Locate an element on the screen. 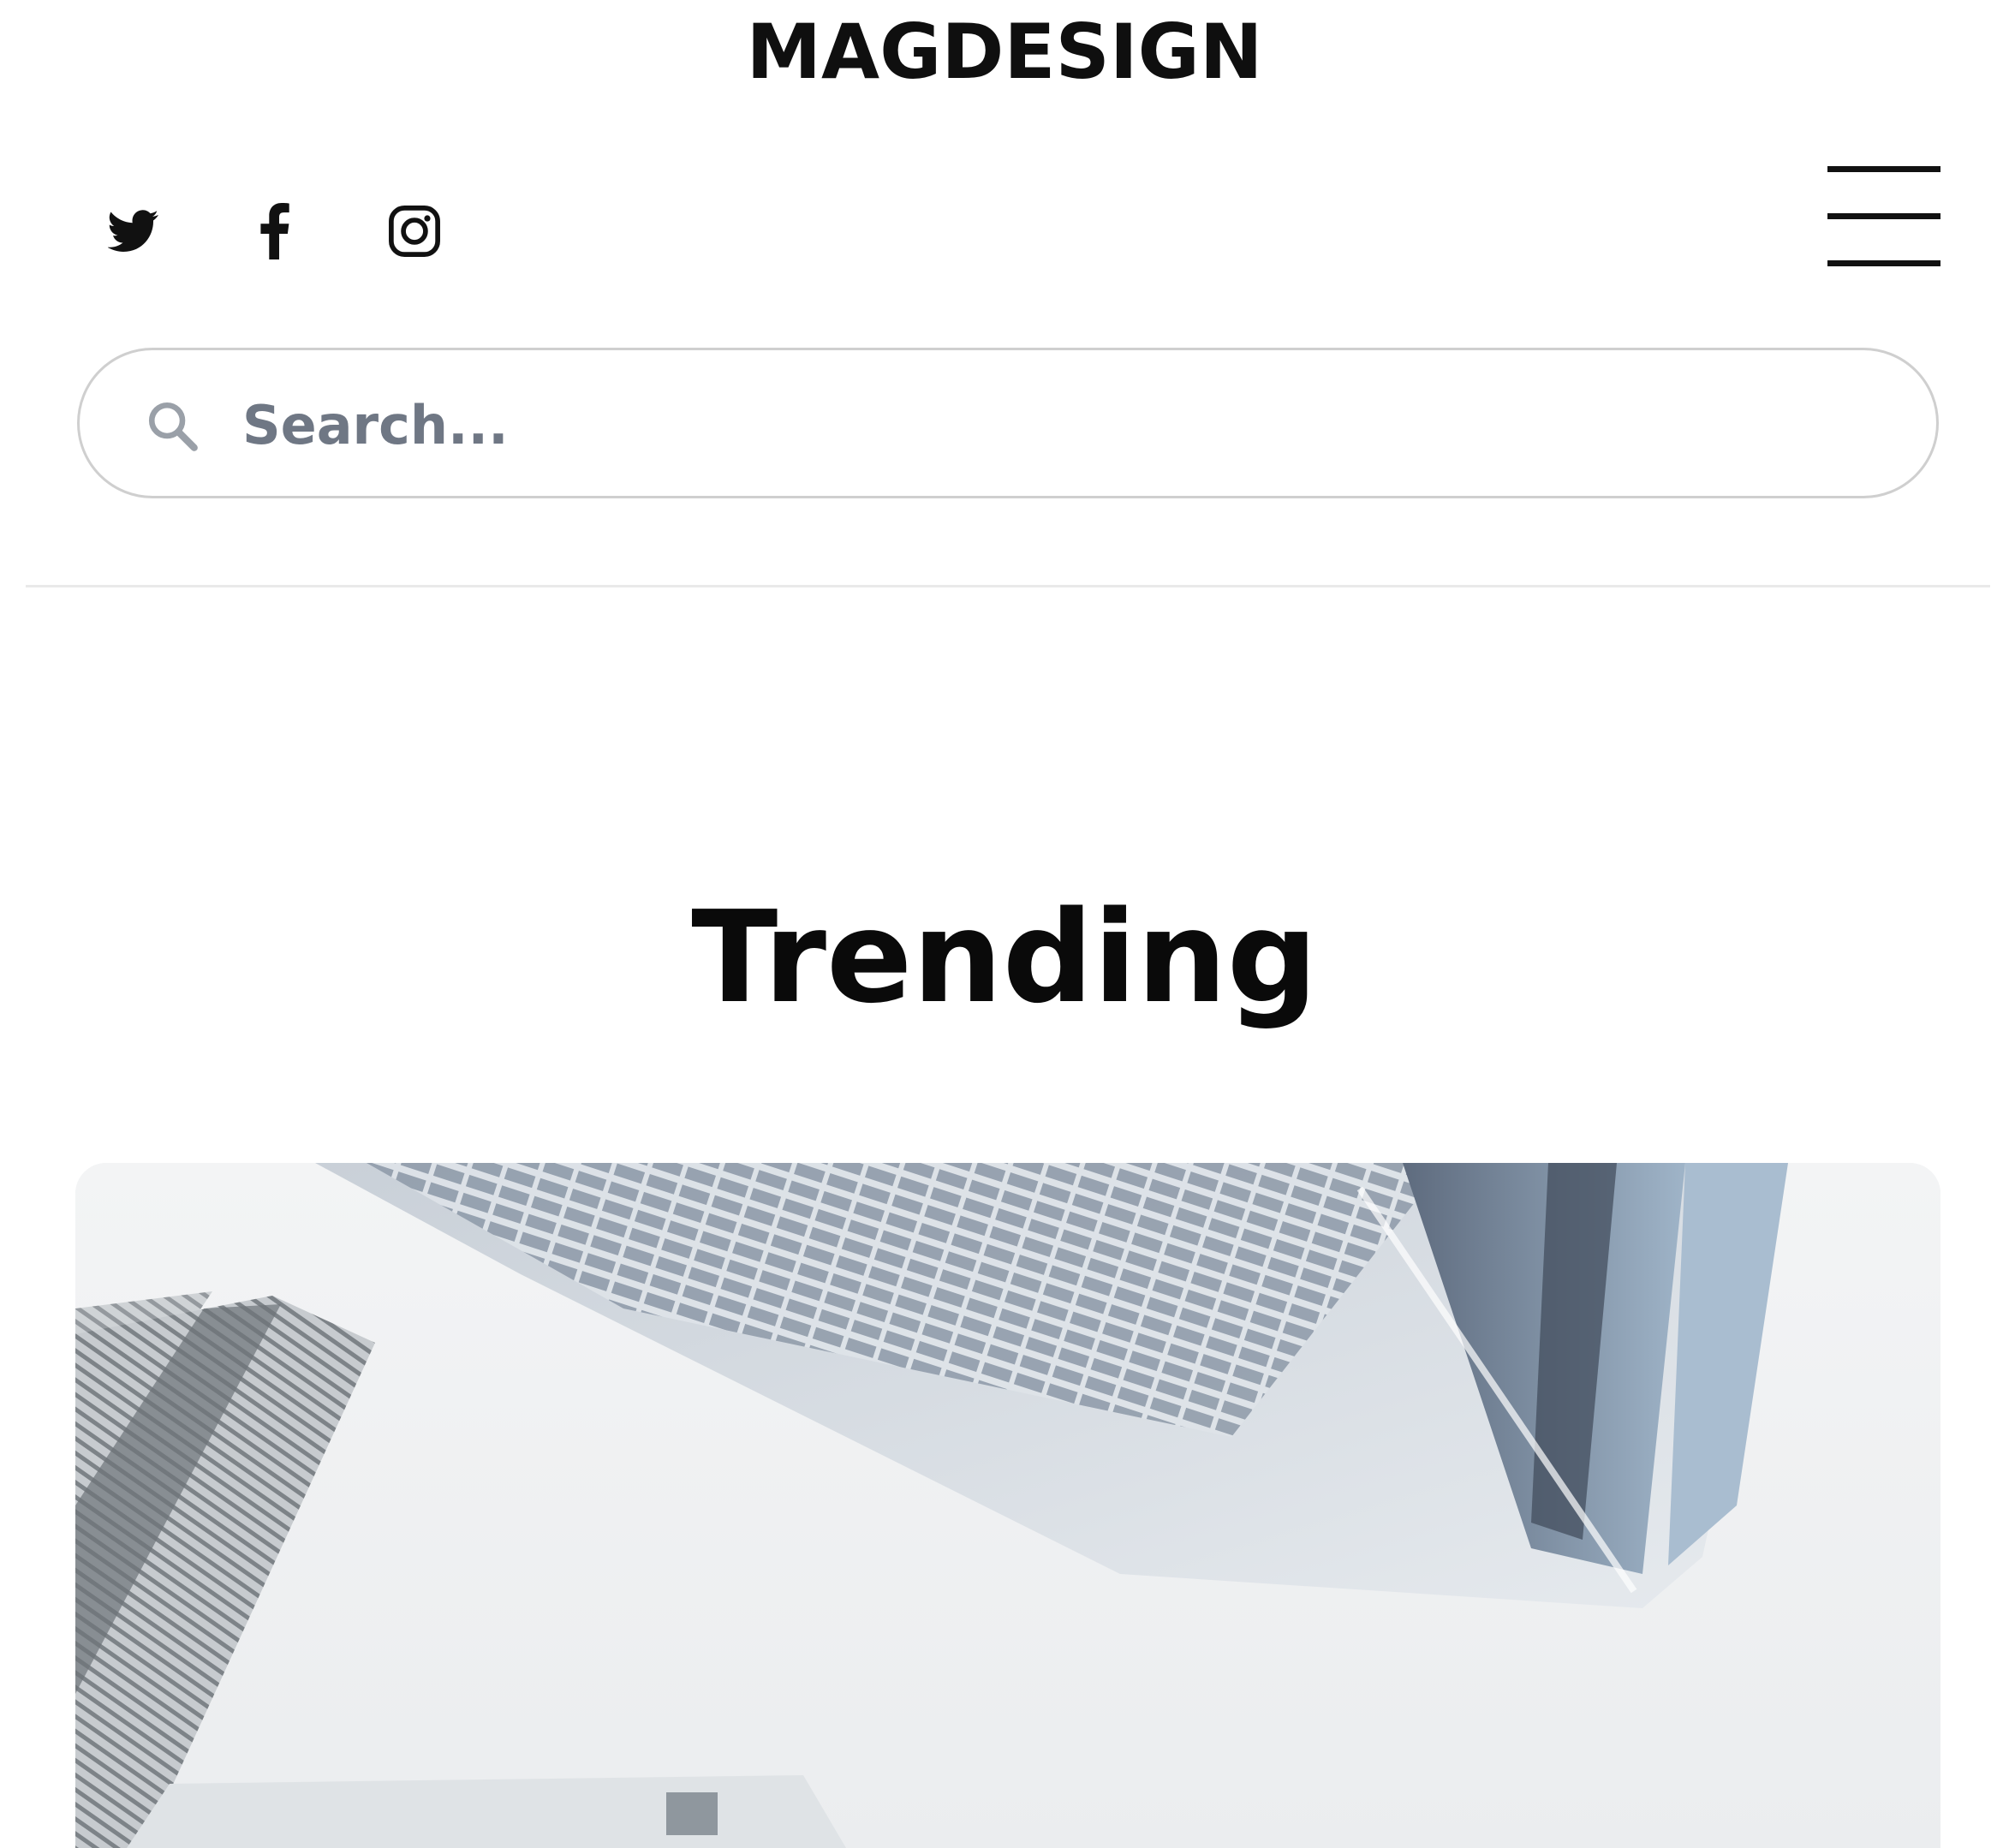 This screenshot has width=2009, height=1848. hamburger-menu-icon is located at coordinates (1884, 218).